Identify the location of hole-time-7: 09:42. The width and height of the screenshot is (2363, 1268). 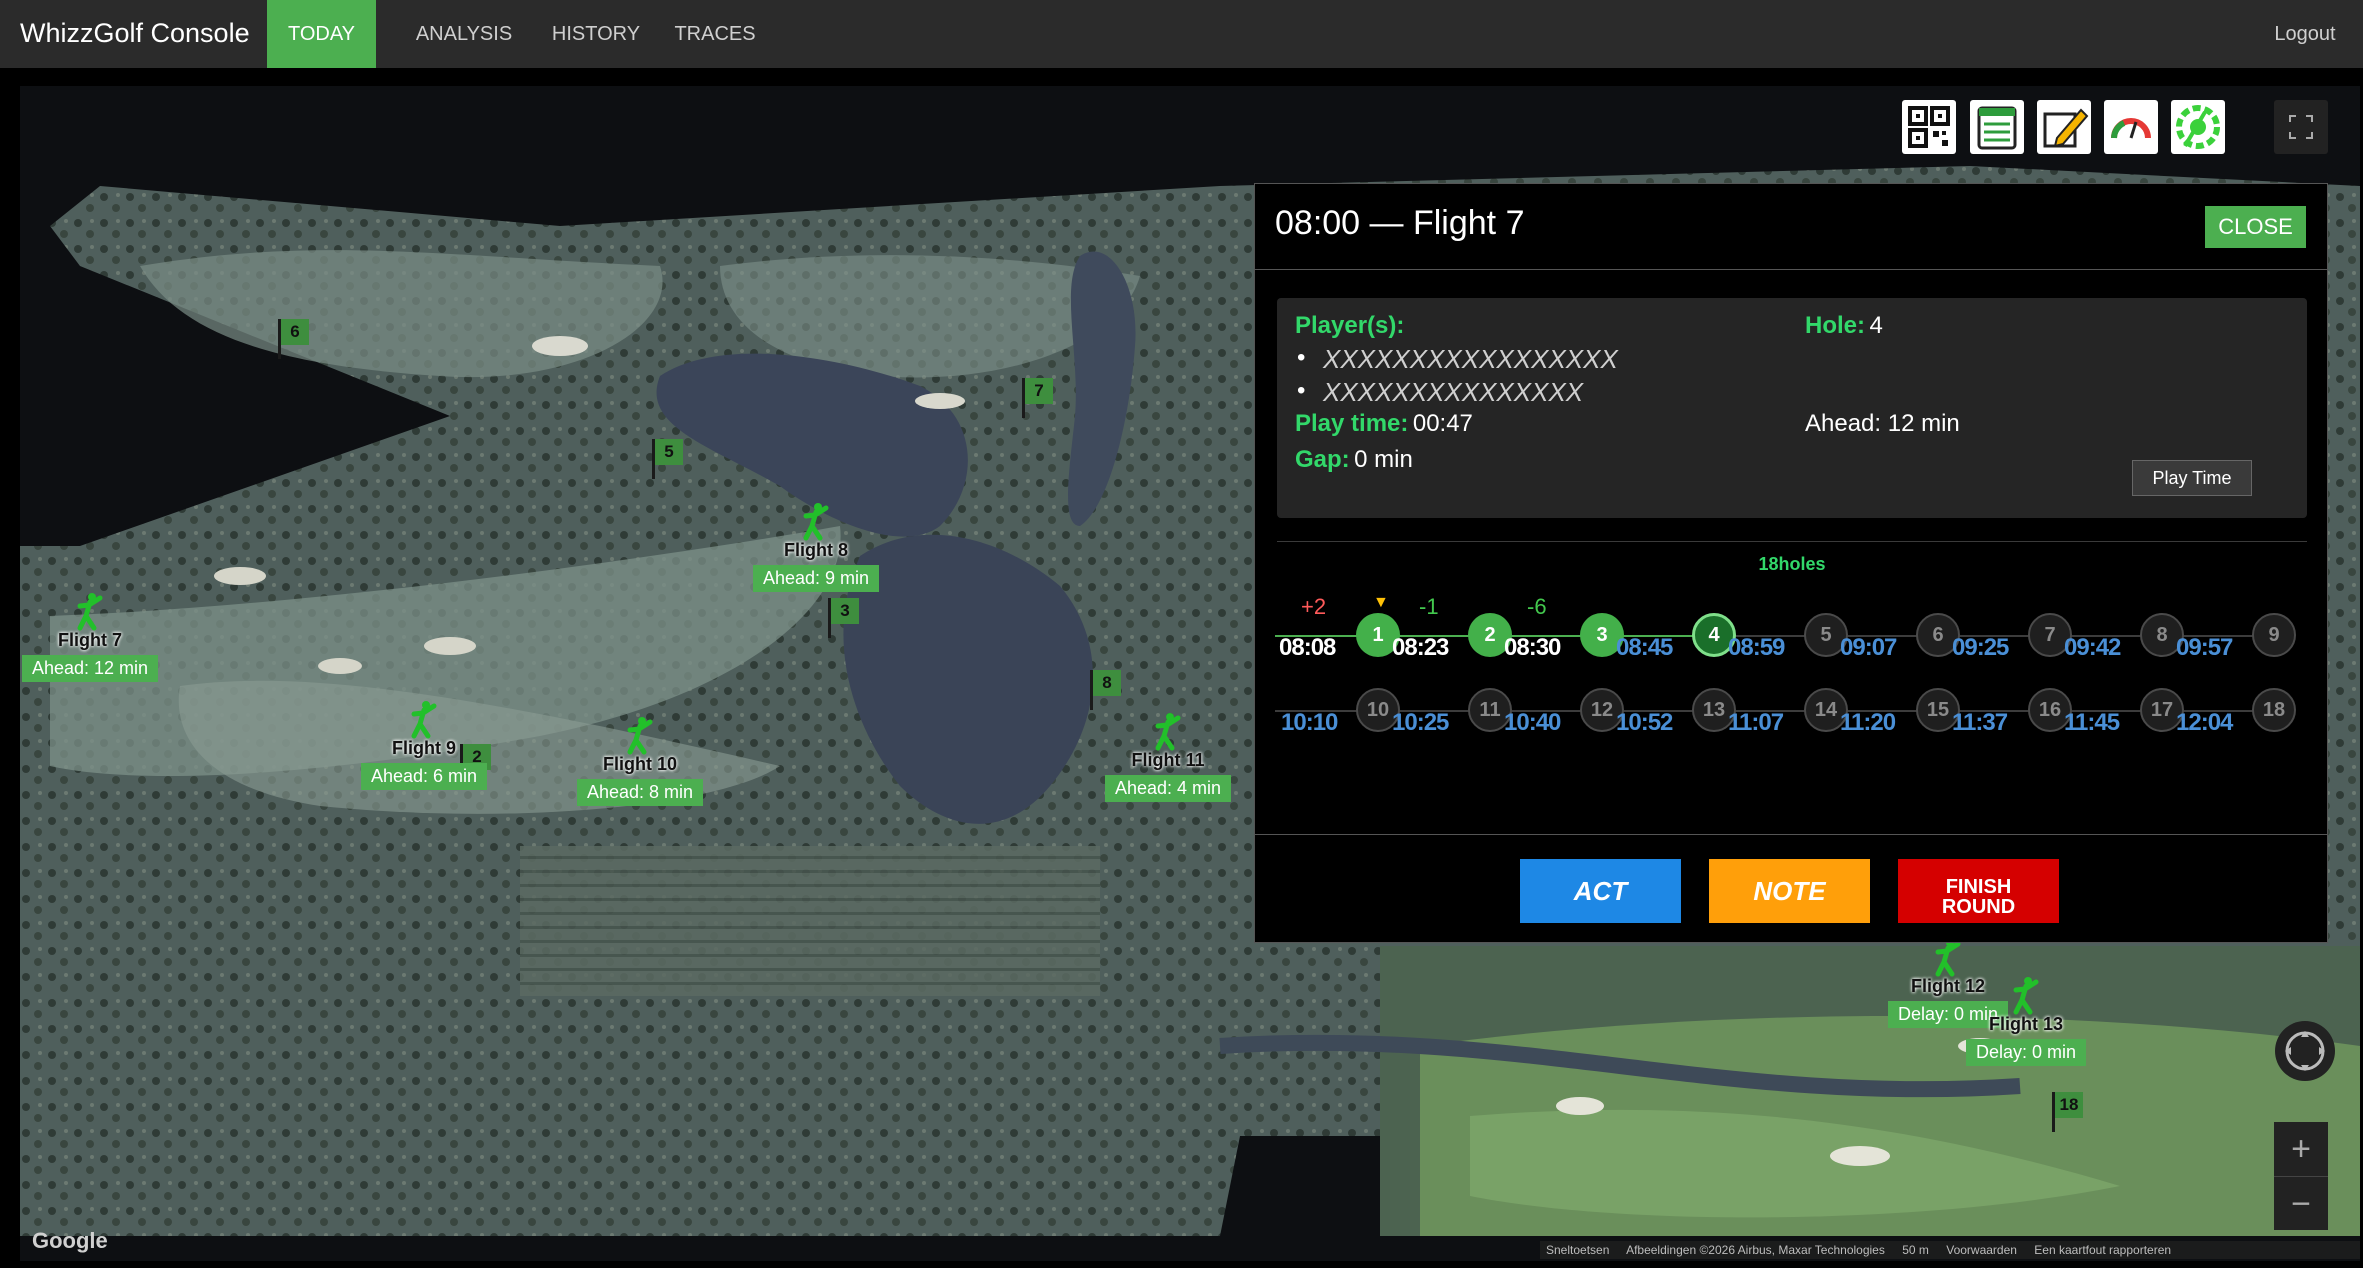
(2092, 647).